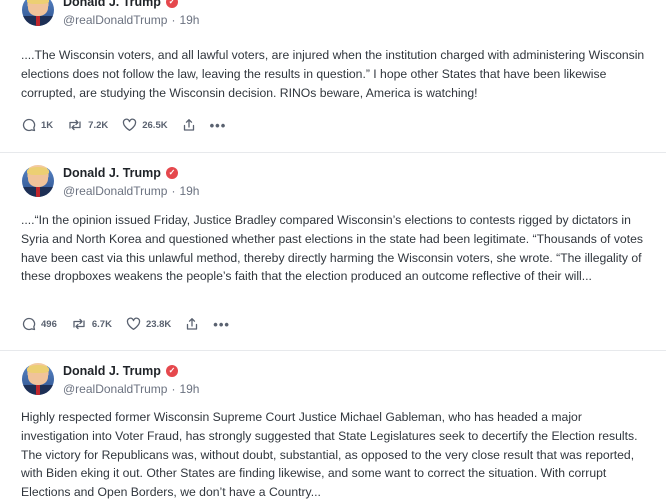 Image resolution: width=666 pixels, height=500 pixels. What do you see at coordinates (47, 125) in the screenshot?
I see `reply-count: 1K` at bounding box center [47, 125].